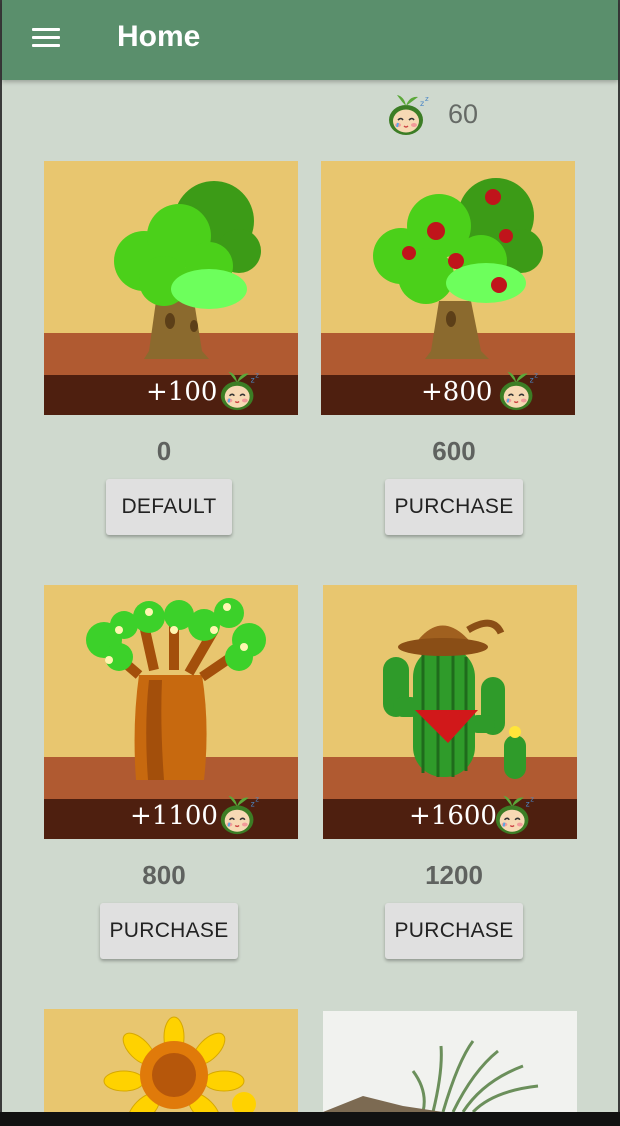  I want to click on shop-item-apple-tree: +800, so click(448, 288).